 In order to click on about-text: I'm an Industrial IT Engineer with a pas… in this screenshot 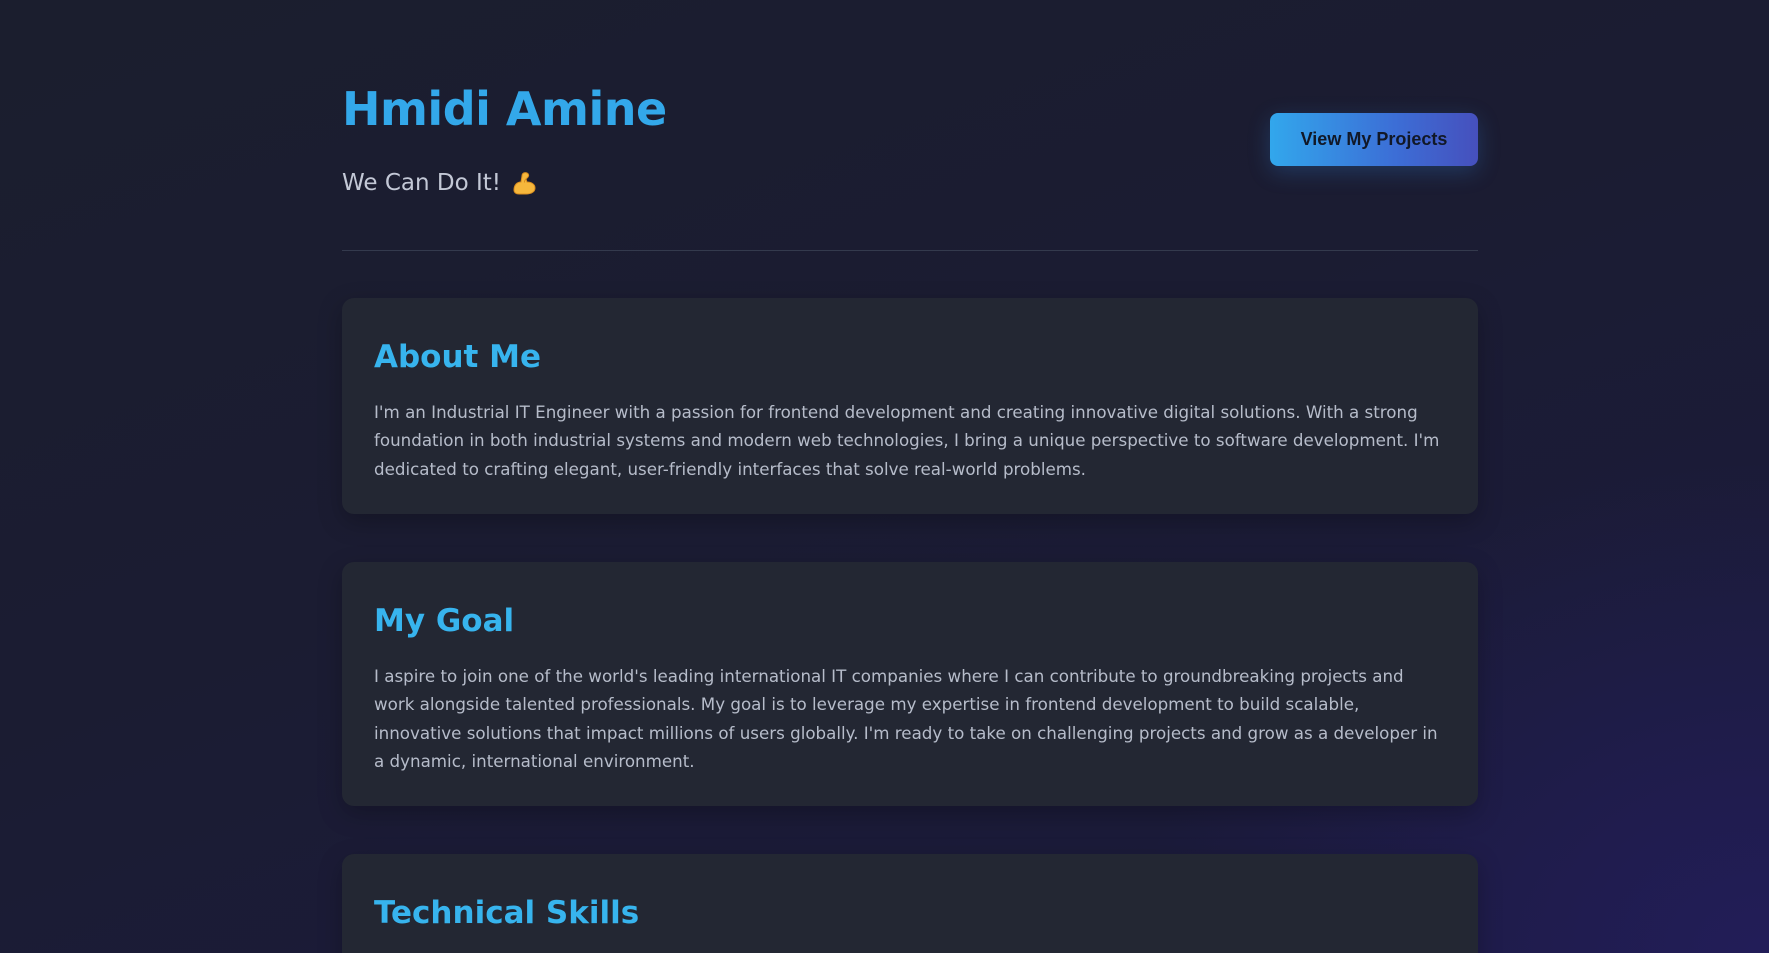, I will do `click(907, 440)`.